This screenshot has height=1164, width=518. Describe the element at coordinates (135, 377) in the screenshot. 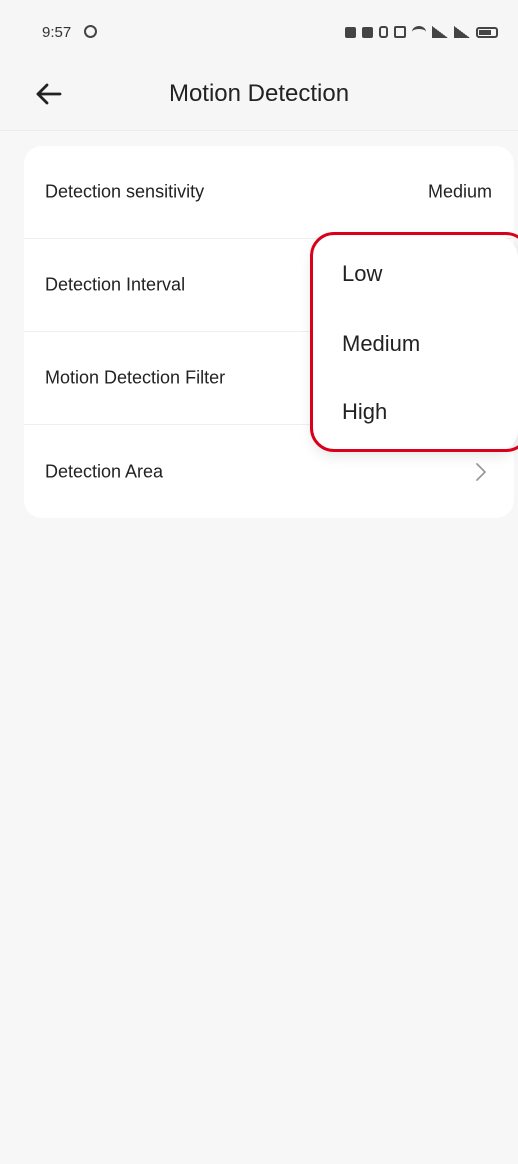

I see `row-label: Motion Detection Filter` at that location.